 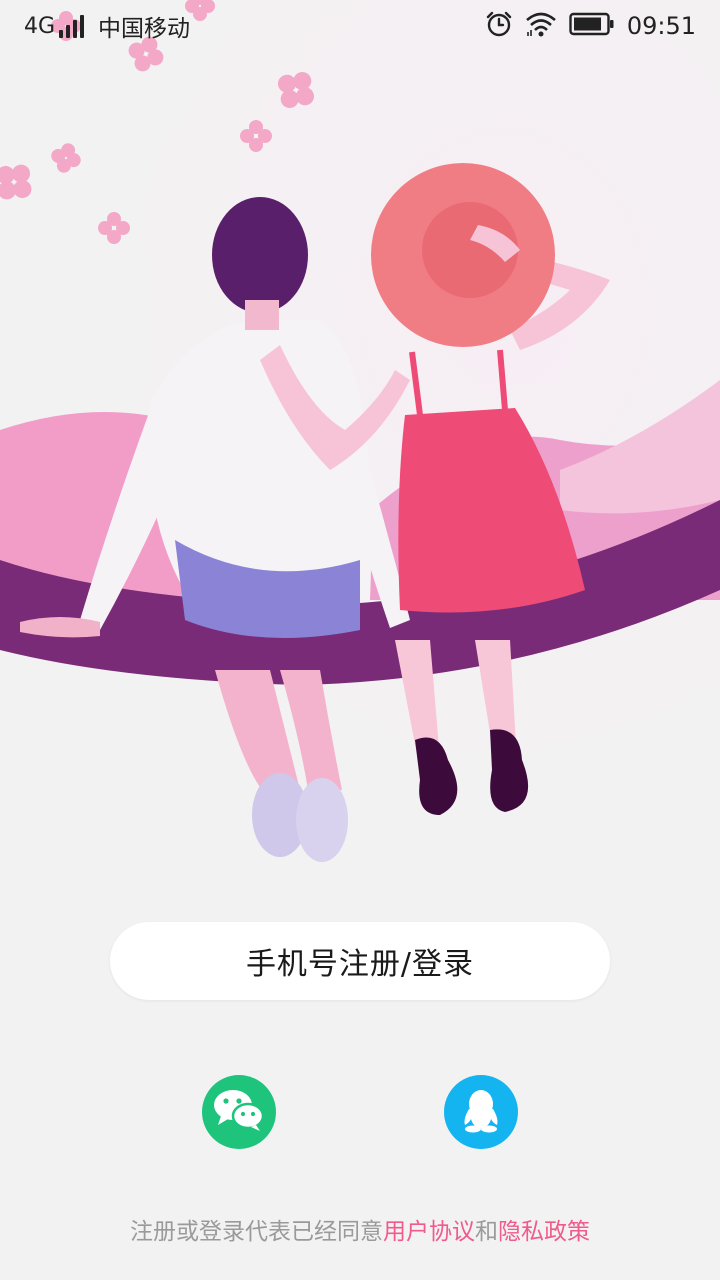 I want to click on clock-time: 09:51, so click(x=661, y=26).